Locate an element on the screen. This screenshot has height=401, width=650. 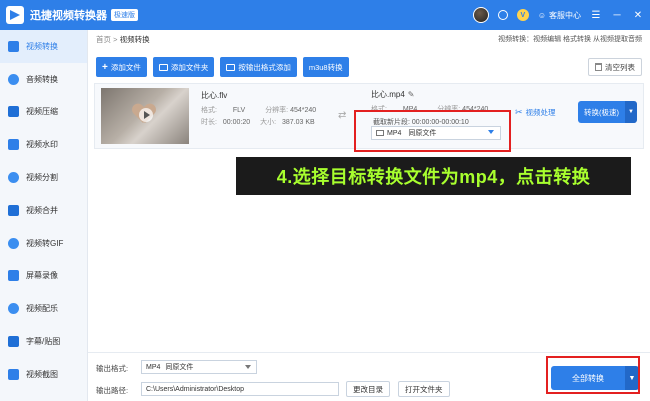
m3u8-label: m3u8转换 is located at coordinates (325, 67).